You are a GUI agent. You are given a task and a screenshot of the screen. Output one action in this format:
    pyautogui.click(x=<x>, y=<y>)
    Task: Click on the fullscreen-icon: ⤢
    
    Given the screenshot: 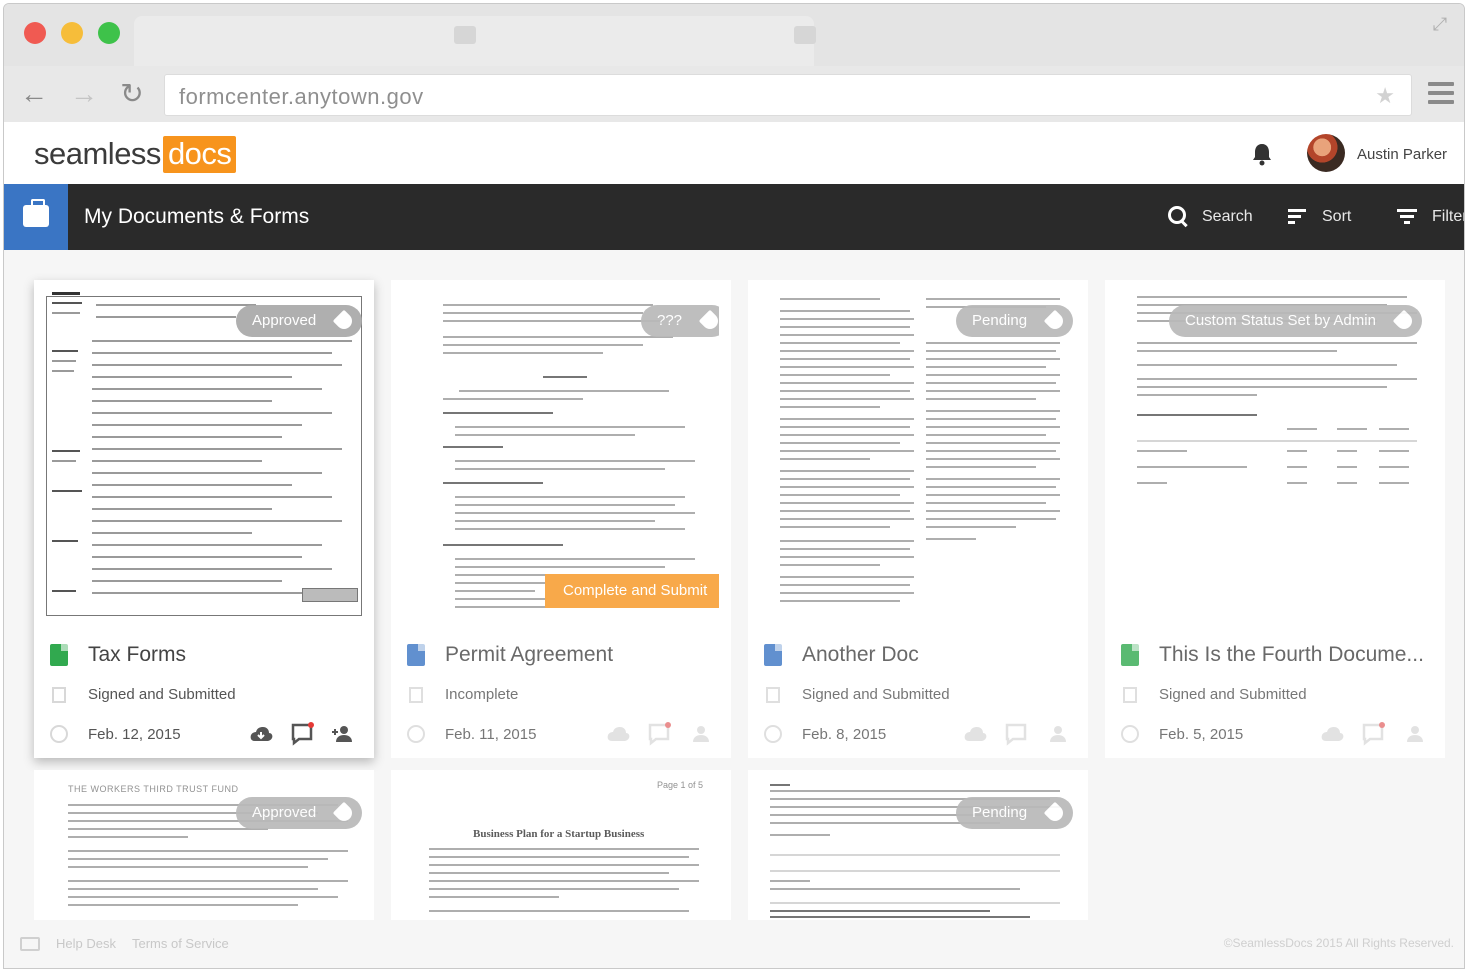 What is the action you would take?
    pyautogui.click(x=1440, y=24)
    